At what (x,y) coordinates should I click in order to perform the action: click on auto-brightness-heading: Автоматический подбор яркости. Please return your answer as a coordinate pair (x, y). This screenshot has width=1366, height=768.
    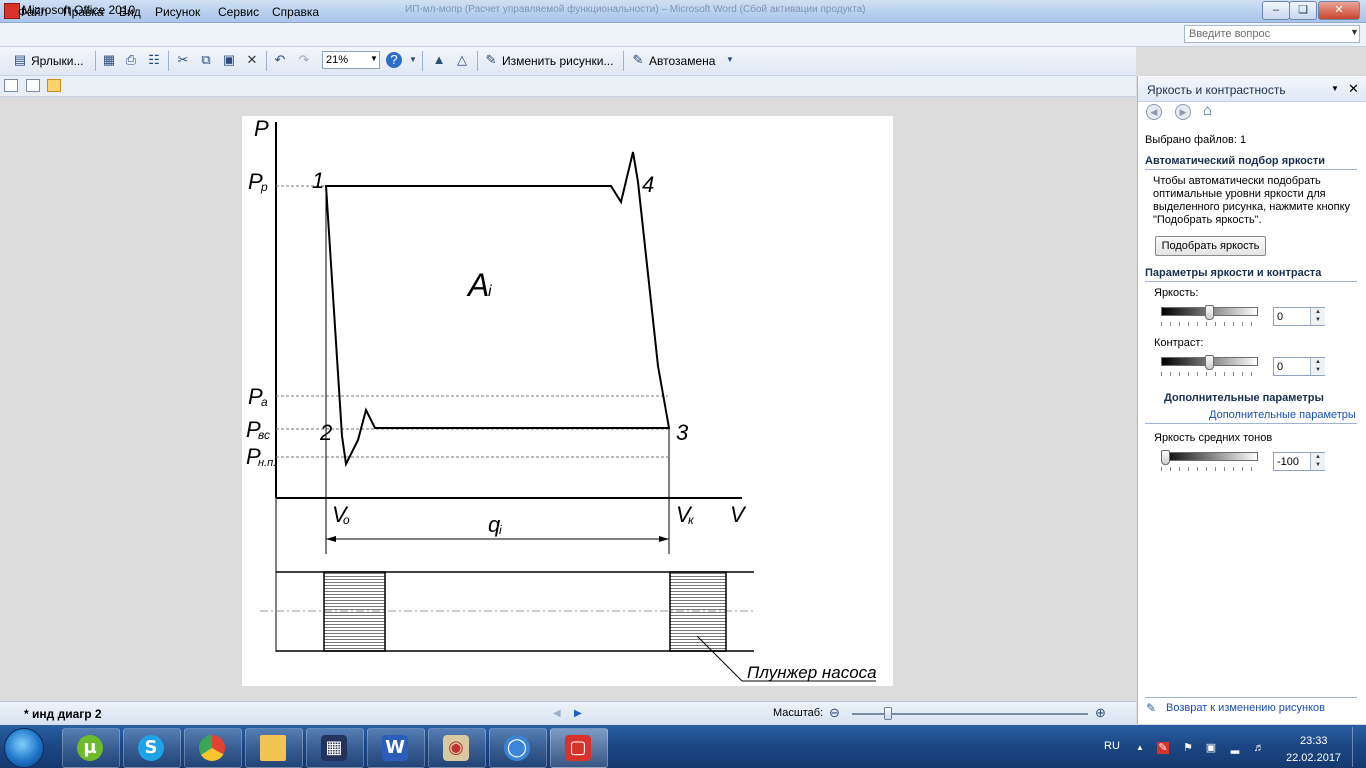
    Looking at the image, I should click on (1235, 161).